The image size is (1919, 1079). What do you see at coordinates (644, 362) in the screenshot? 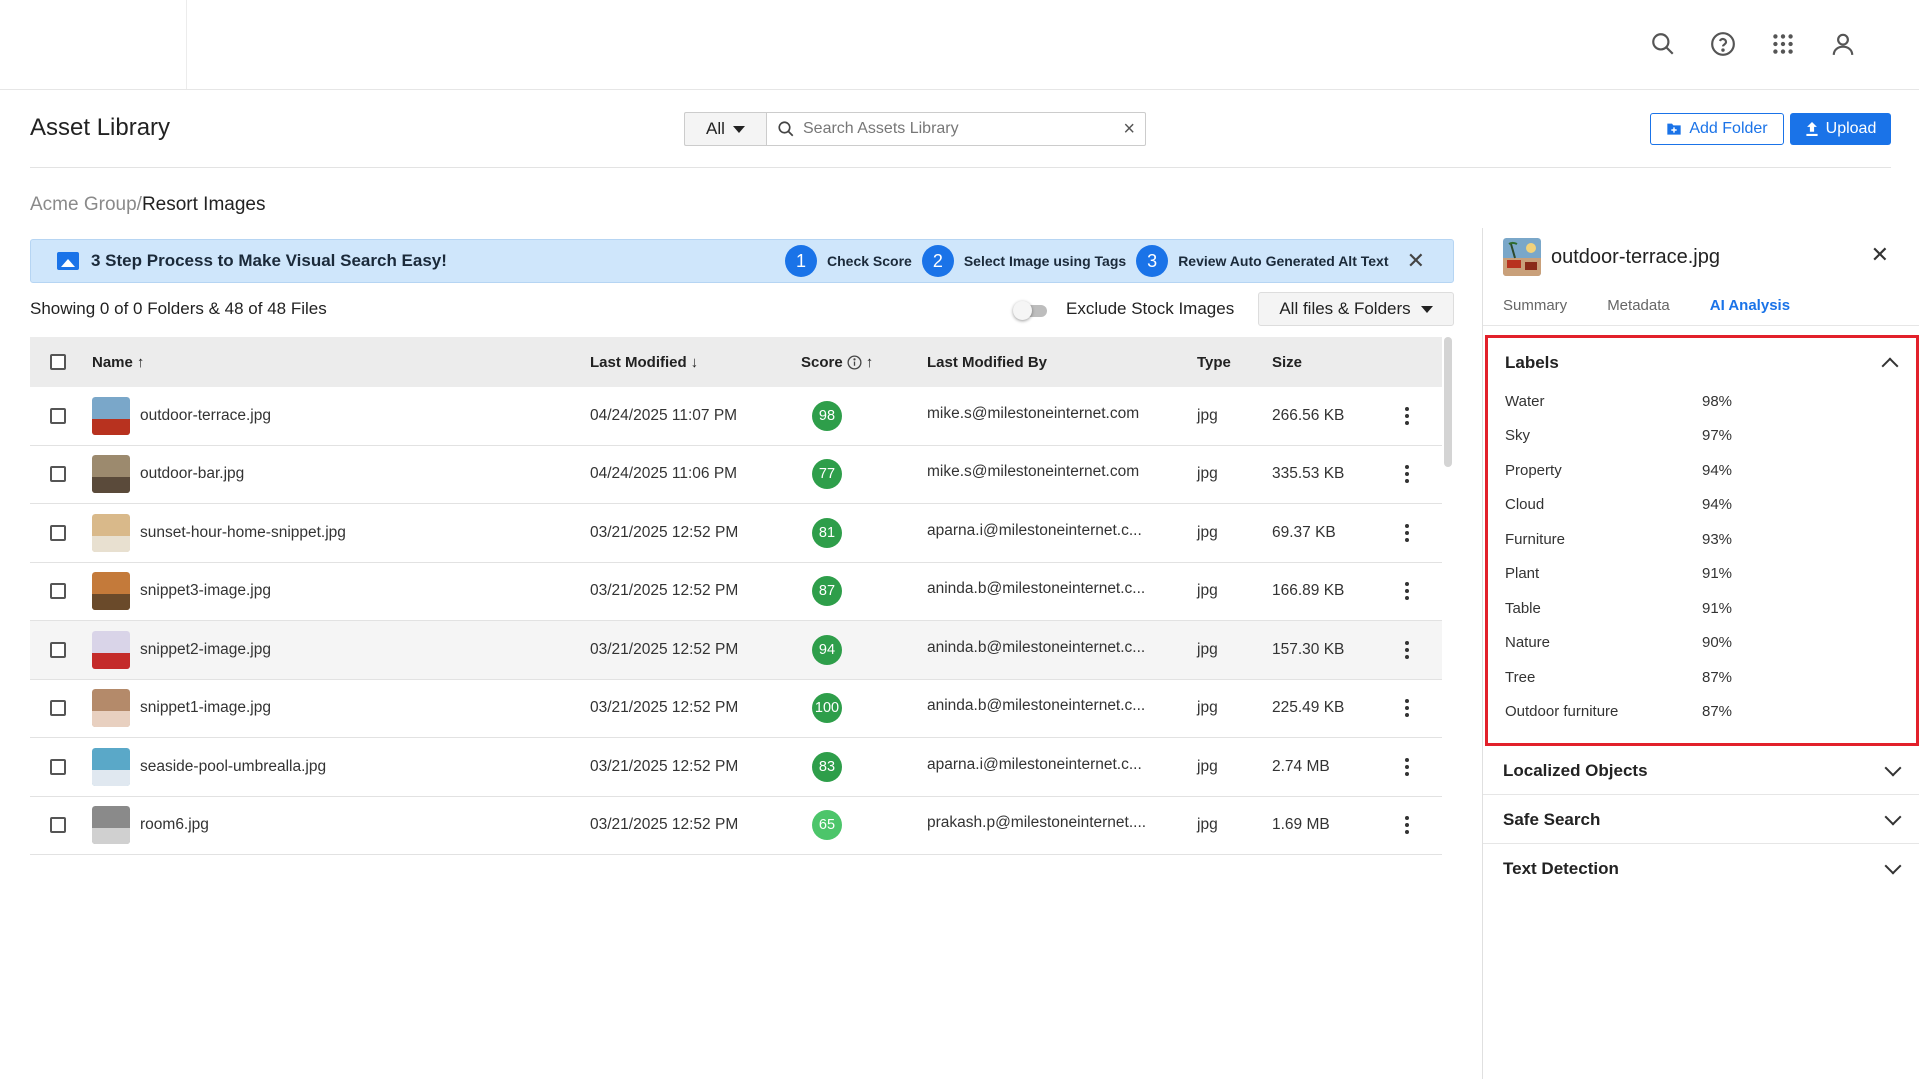
I see `col-last-modified: Last Modified ↓` at bounding box center [644, 362].